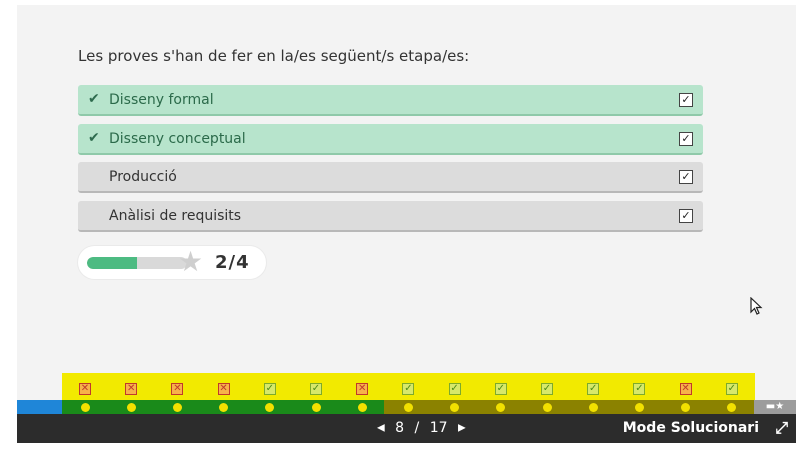 This screenshot has width=800, height=451. Describe the element at coordinates (191, 261) in the screenshot. I see `star-icon: ★` at that location.